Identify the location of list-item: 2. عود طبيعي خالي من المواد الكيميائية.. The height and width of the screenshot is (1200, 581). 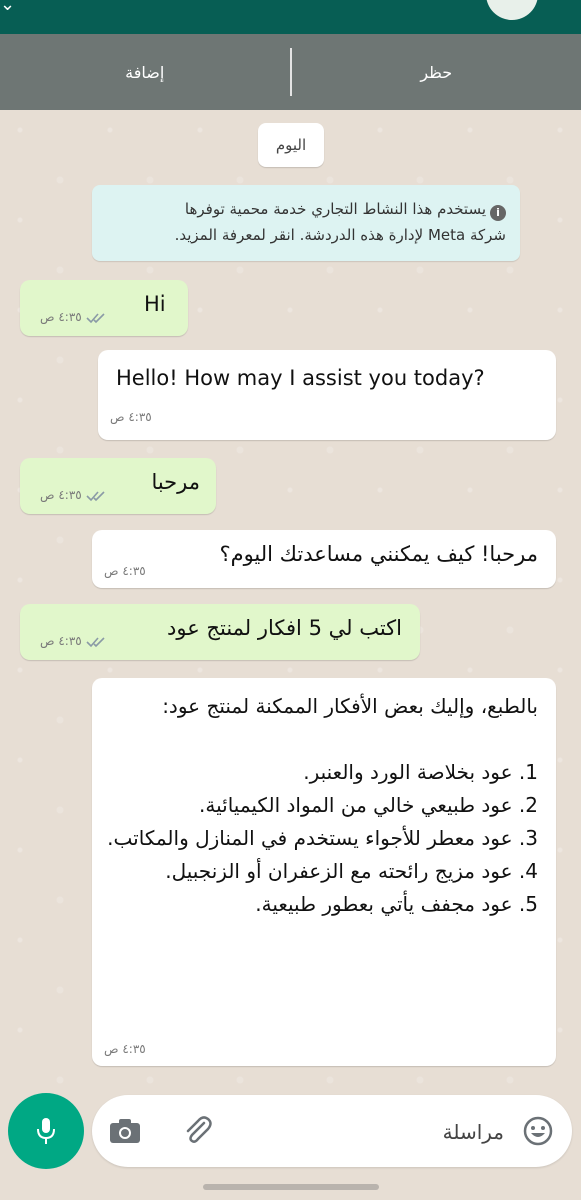
(368, 805).